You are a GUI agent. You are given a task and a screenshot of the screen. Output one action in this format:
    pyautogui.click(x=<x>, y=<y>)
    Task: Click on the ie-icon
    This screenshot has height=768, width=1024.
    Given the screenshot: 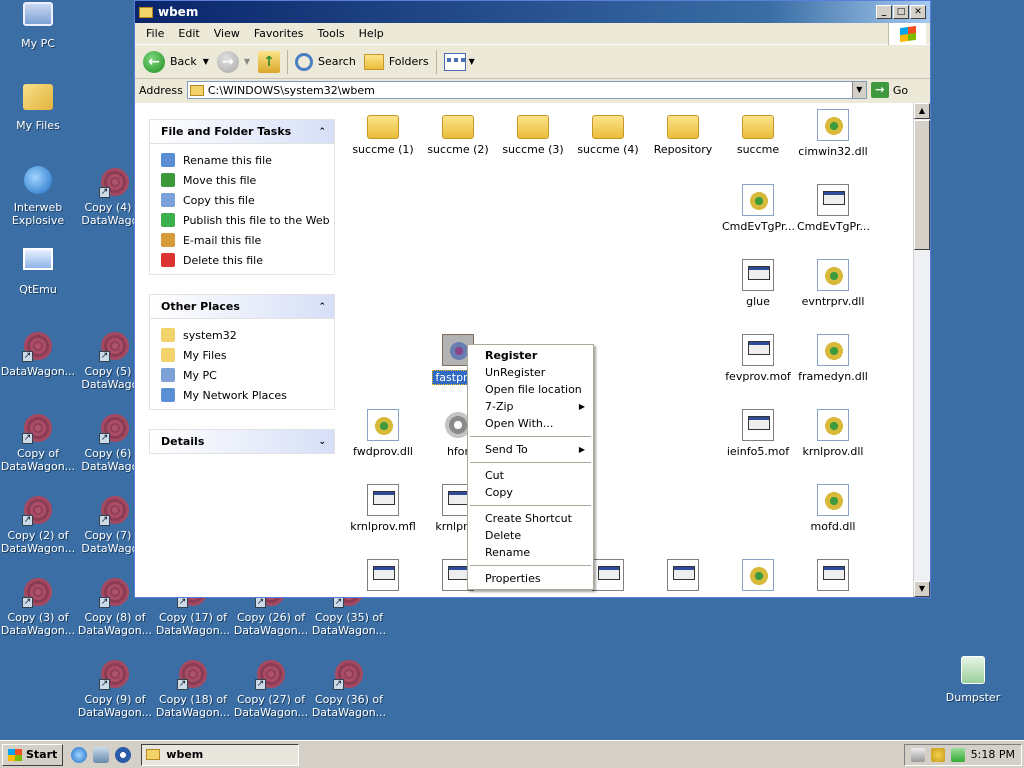 What is the action you would take?
    pyautogui.click(x=79, y=754)
    